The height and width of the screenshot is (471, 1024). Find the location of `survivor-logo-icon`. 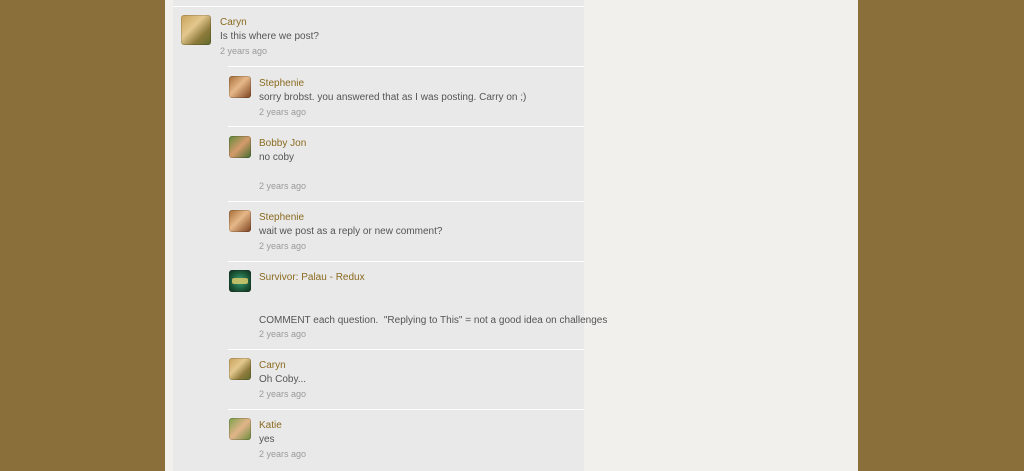

survivor-logo-icon is located at coordinates (240, 281).